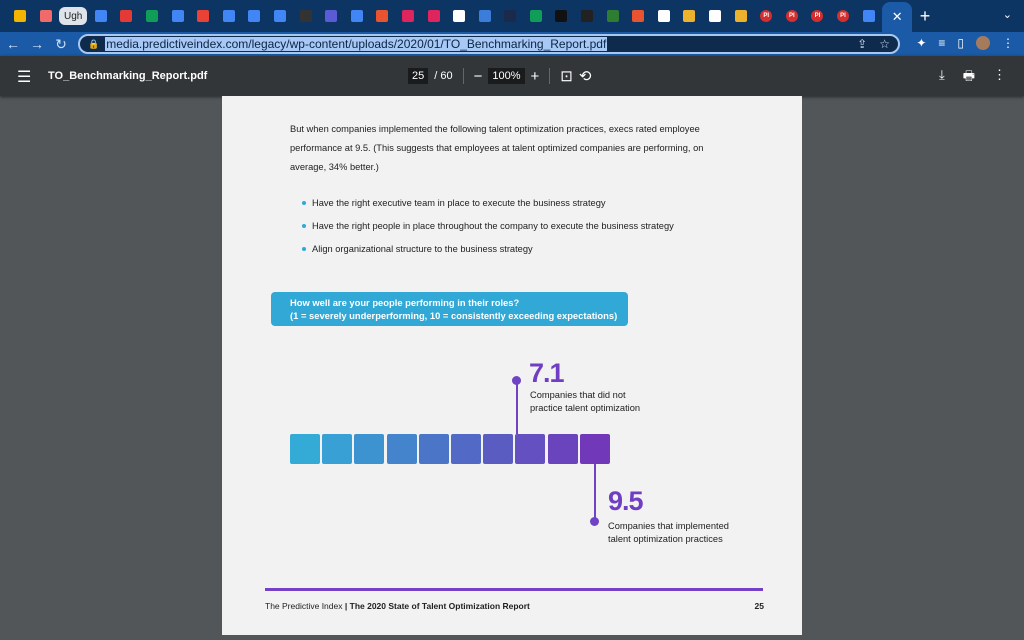 The image size is (1024, 640). Describe the element at coordinates (61, 44) in the screenshot. I see `reload-button: ↻` at that location.